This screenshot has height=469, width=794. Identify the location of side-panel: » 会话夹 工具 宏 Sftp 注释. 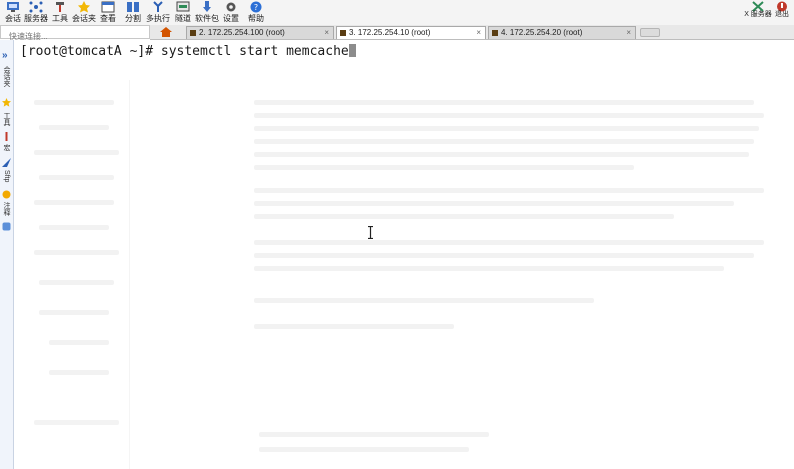
(7, 254).